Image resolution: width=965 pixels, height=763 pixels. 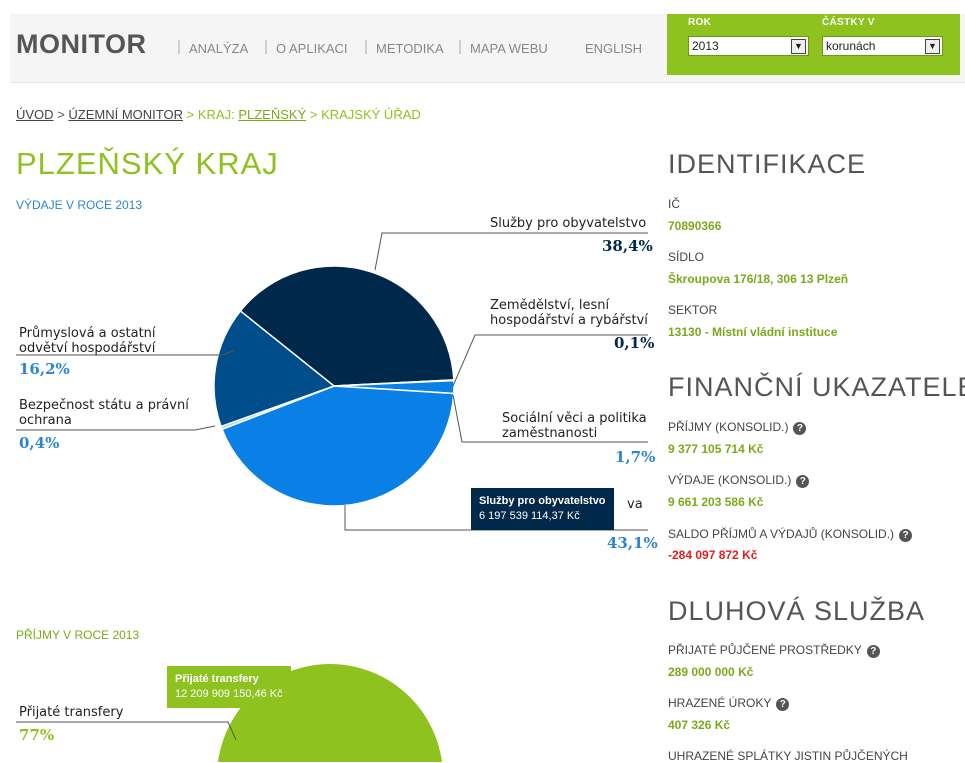 What do you see at coordinates (882, 46) in the screenshot?
I see `amount-select: korunách ▼` at bounding box center [882, 46].